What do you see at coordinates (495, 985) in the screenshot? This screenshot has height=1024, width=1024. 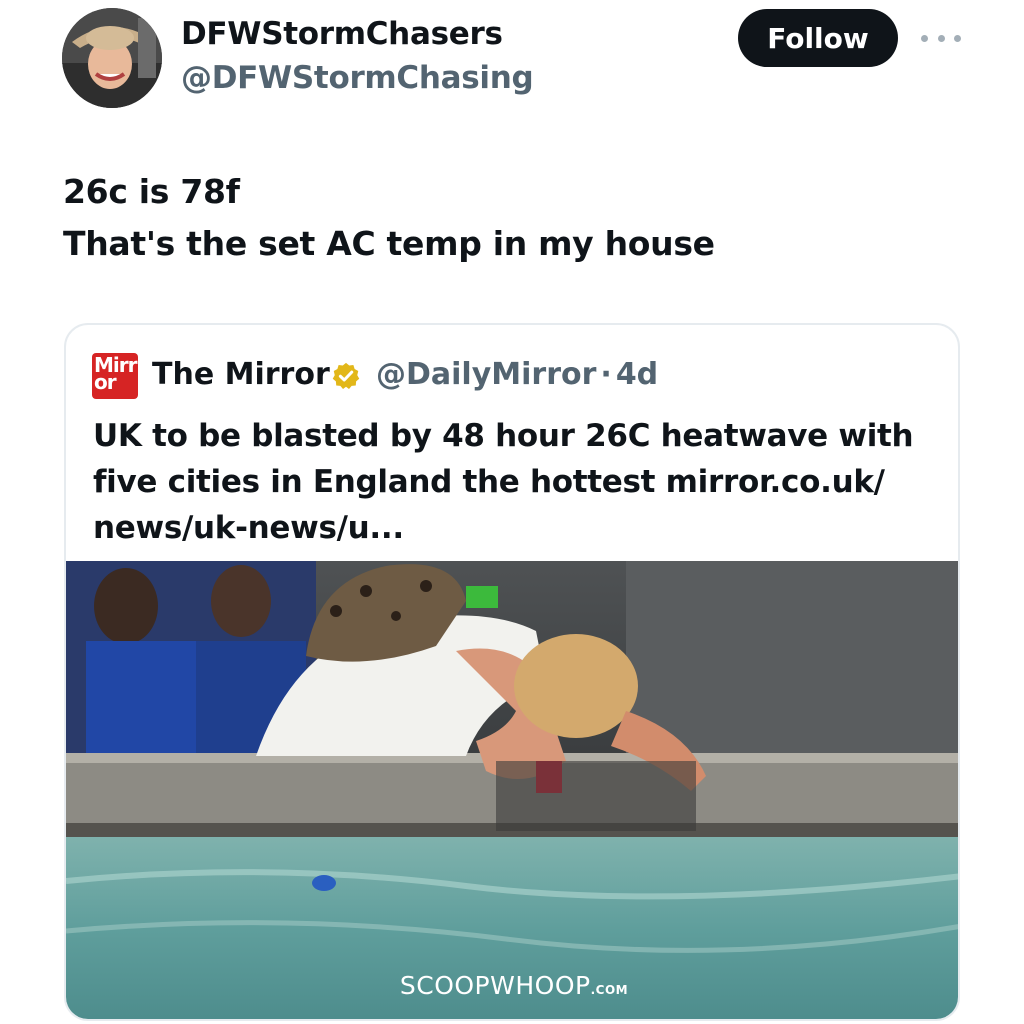 I see `watermark-text: SCOOPWHOOP` at bounding box center [495, 985].